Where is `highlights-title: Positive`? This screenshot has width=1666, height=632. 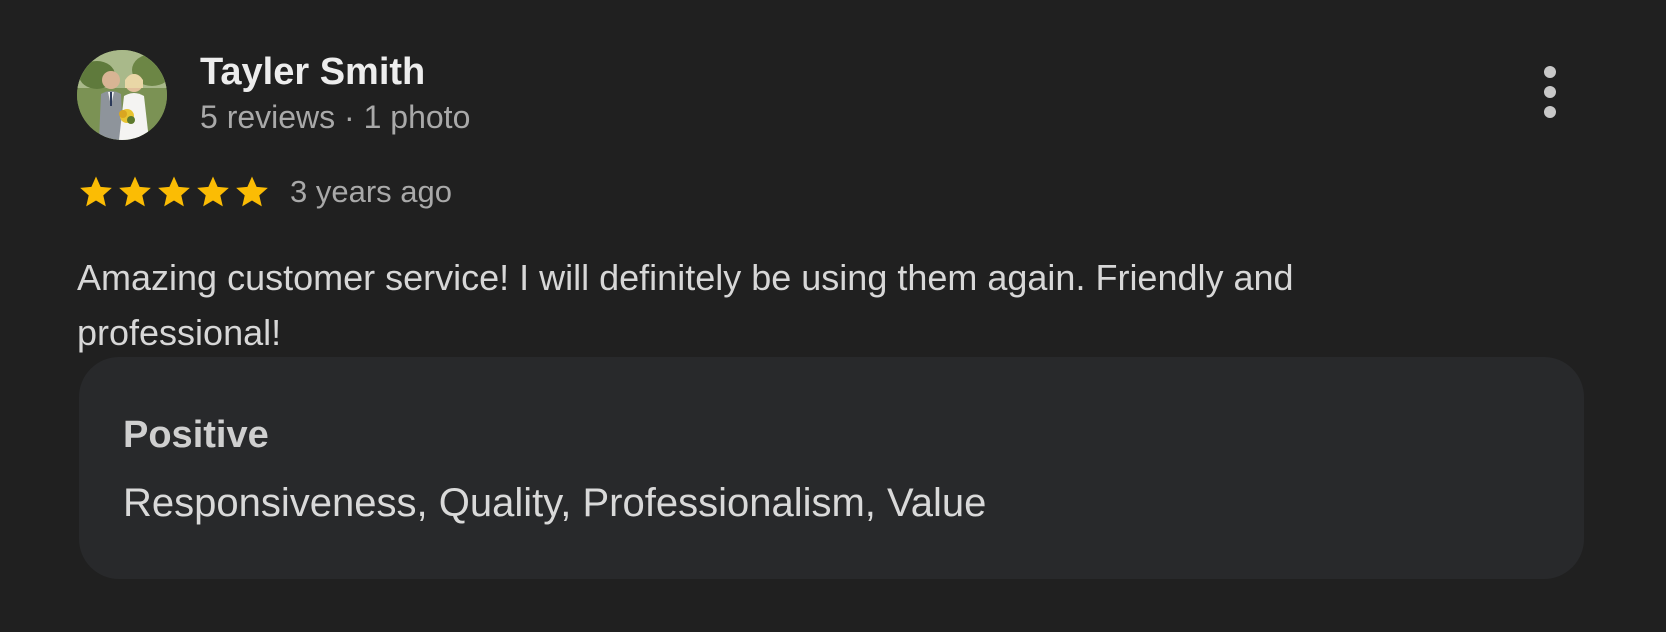
highlights-title: Positive is located at coordinates (196, 435).